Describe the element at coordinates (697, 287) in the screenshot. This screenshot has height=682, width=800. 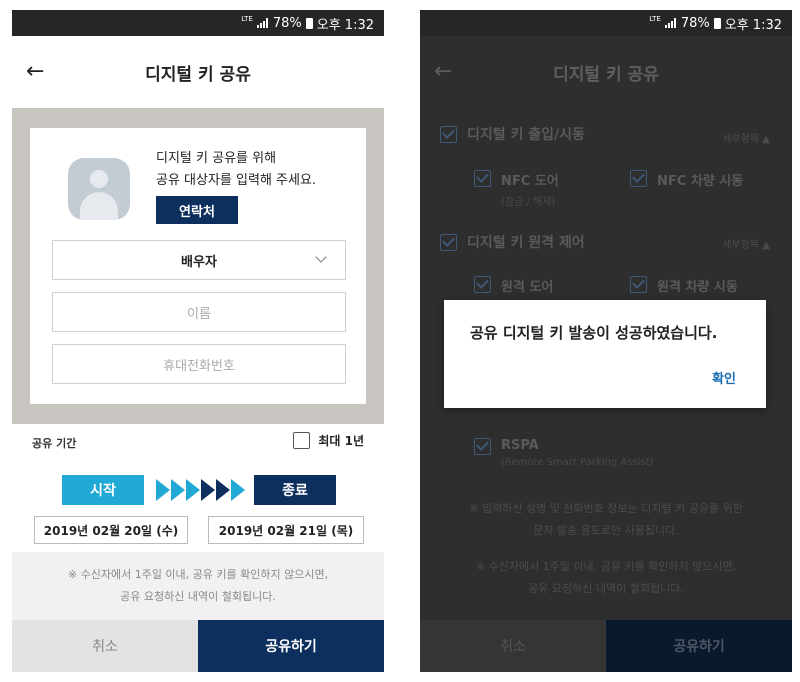
I see `remote-start-label: 원격 차량 시동` at that location.